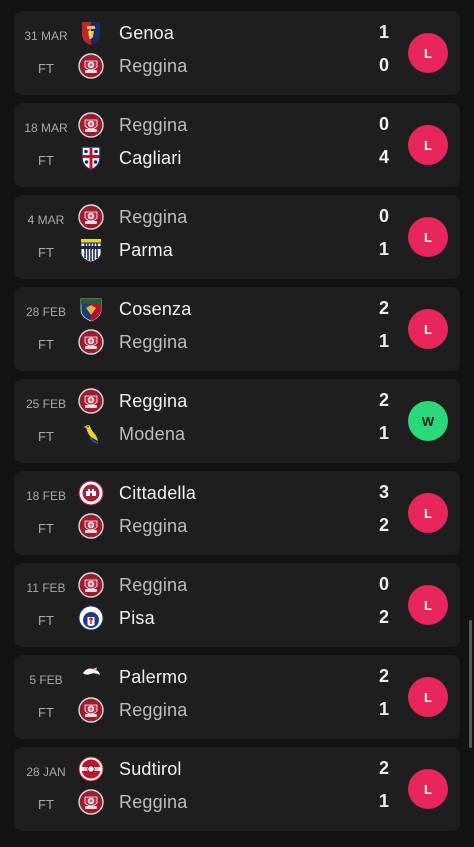  What do you see at coordinates (153, 676) in the screenshot?
I see `home-team-name: Palermo` at bounding box center [153, 676].